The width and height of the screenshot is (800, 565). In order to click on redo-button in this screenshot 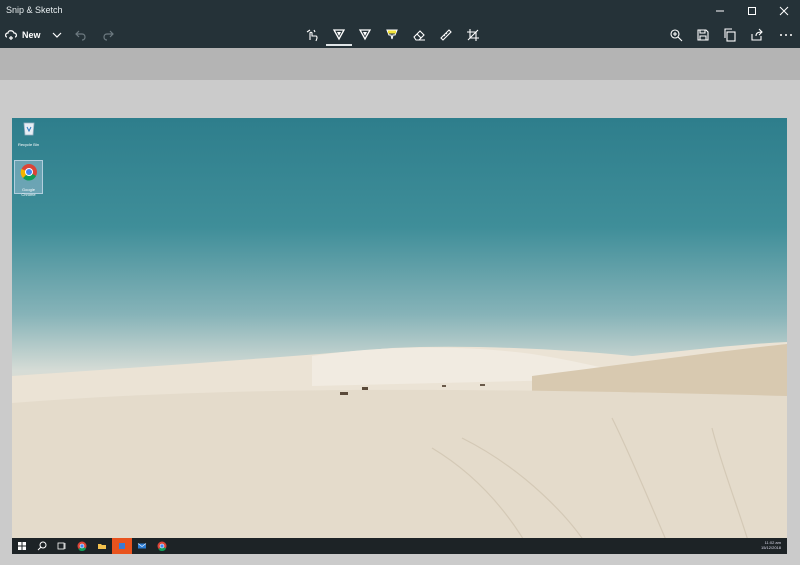, I will do `click(108, 35)`.